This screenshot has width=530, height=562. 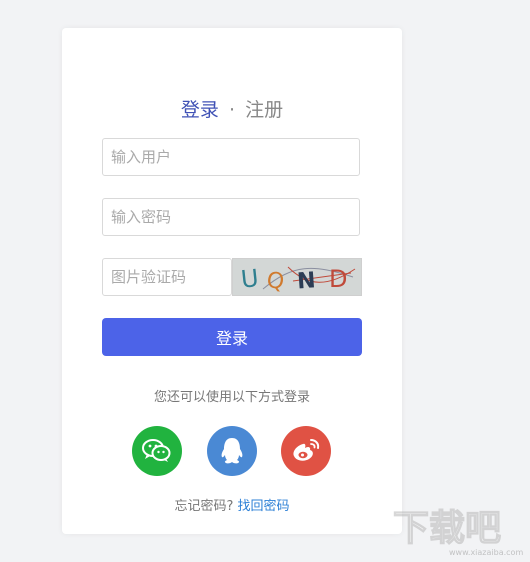 I want to click on captcha-input, so click(x=167, y=277).